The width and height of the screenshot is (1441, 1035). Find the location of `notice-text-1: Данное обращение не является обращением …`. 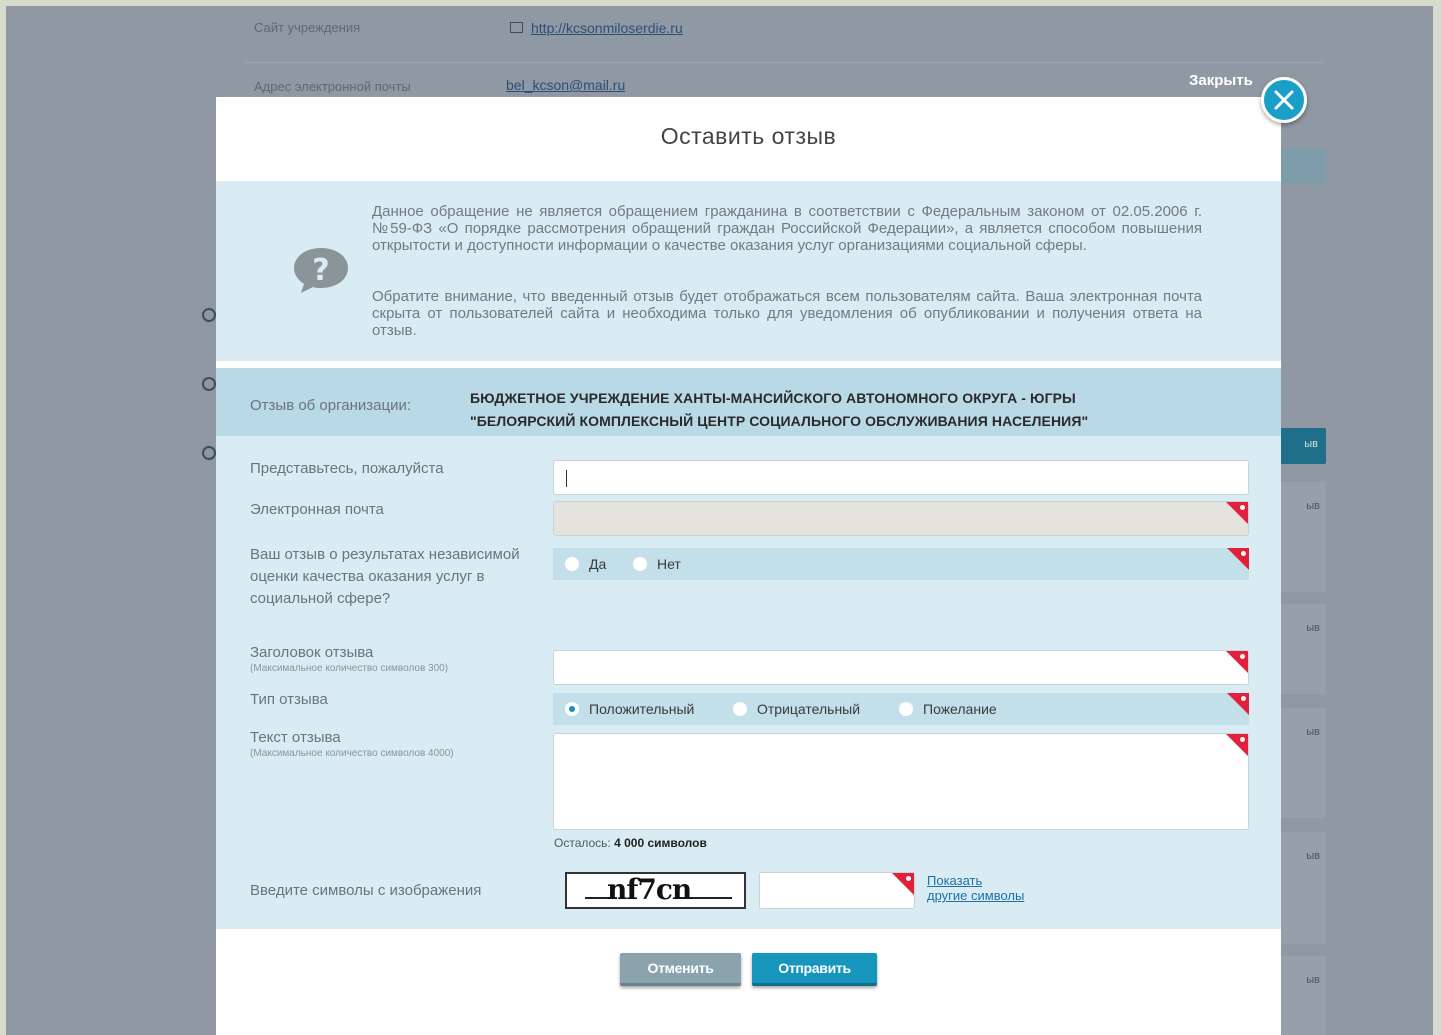

notice-text-1: Данное обращение не является обращением … is located at coordinates (787, 228).